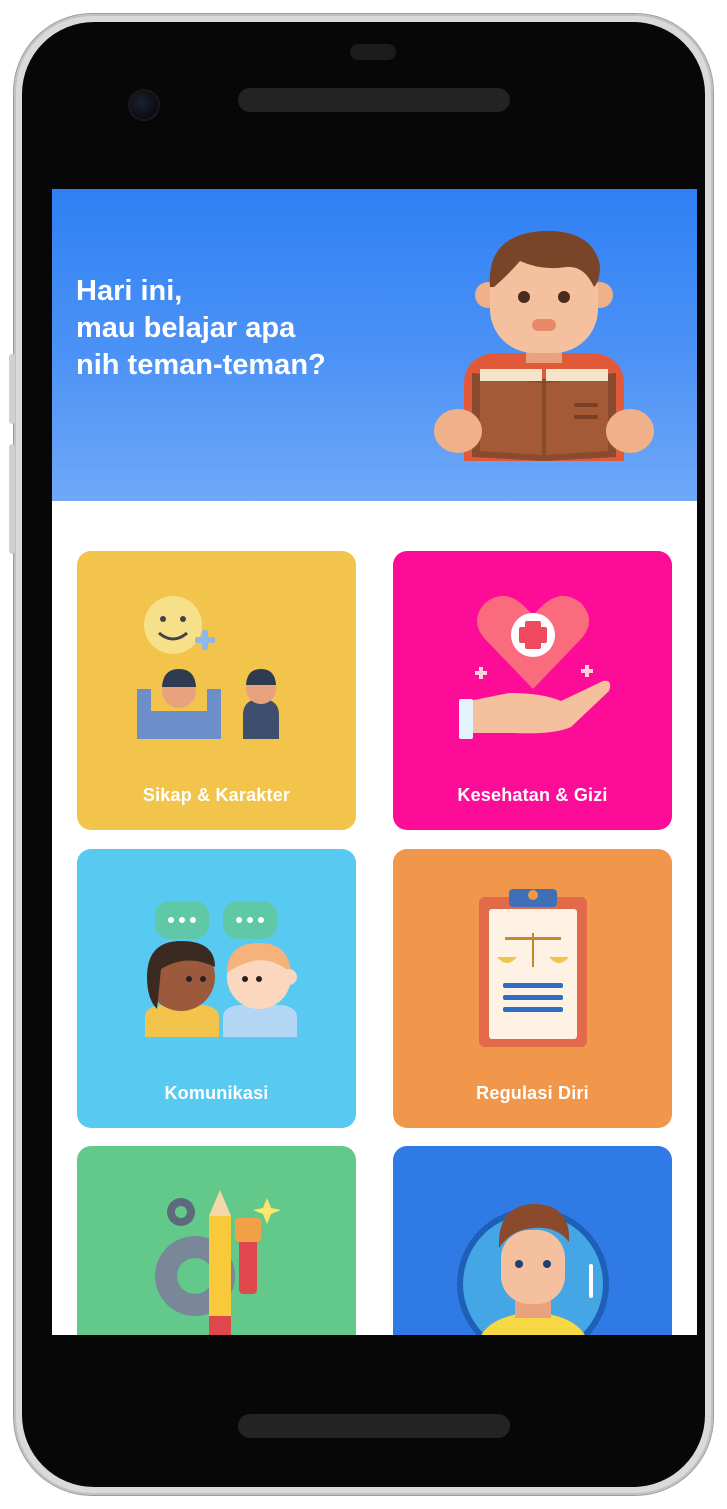 Image resolution: width=727 pixels, height=1509 pixels. Describe the element at coordinates (544, 345) in the screenshot. I see `reading-boy-illustration` at that location.